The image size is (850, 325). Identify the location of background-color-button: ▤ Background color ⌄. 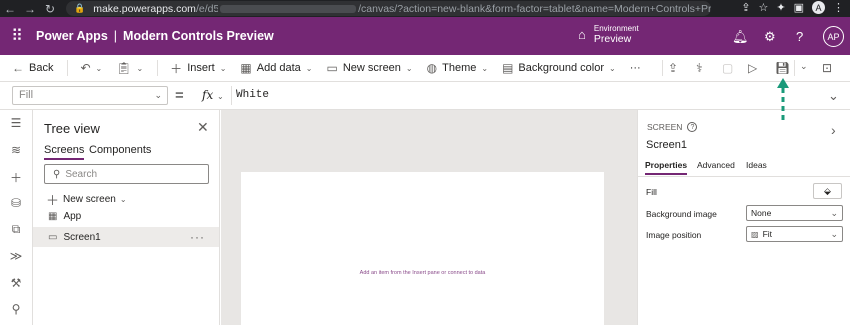
(559, 68).